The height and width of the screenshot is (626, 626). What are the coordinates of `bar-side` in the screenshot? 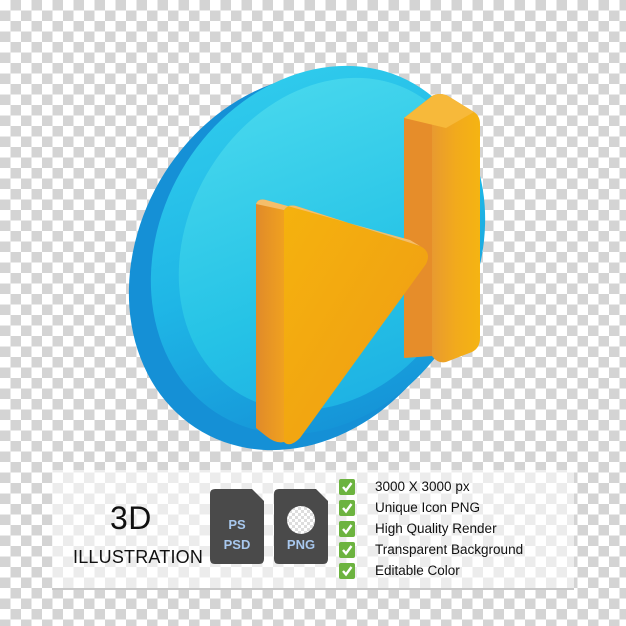 It's located at (418, 227).